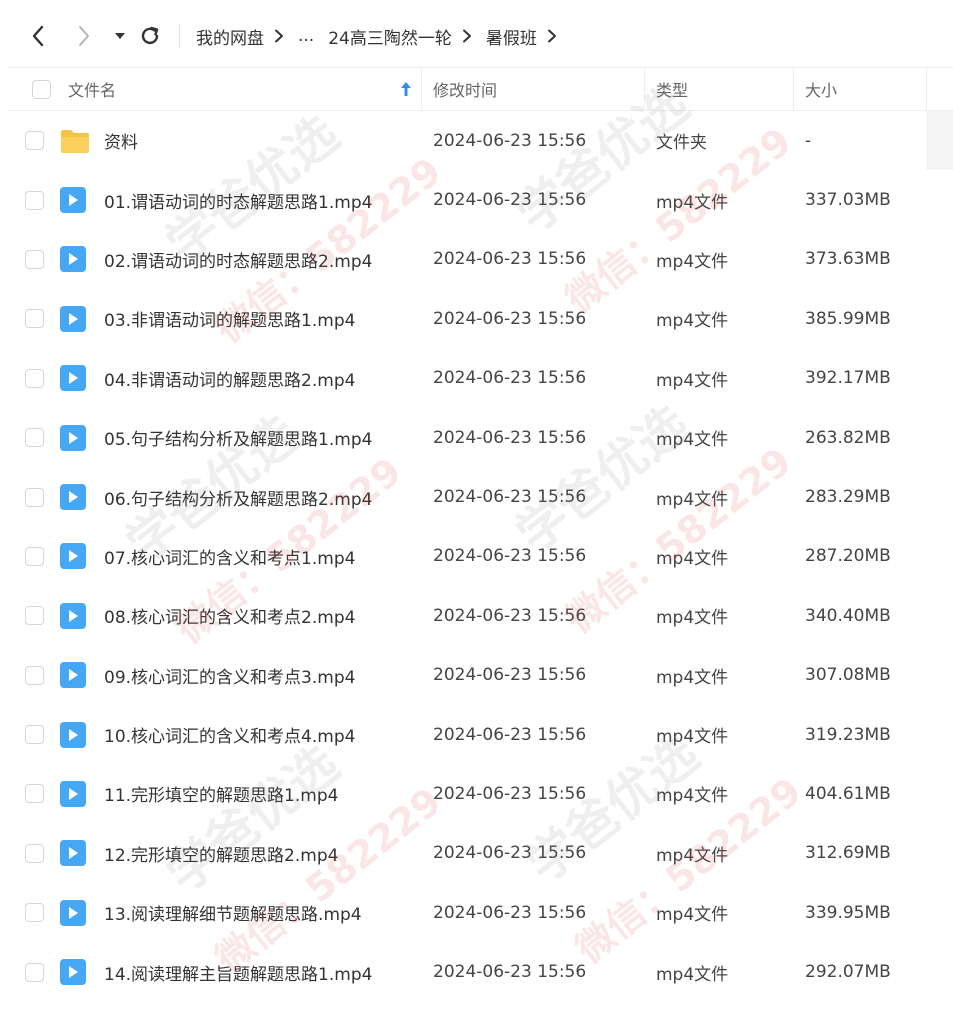 Image resolution: width=953 pixels, height=1024 pixels. Describe the element at coordinates (121, 143) in the screenshot. I see `file-name: 资料` at that location.